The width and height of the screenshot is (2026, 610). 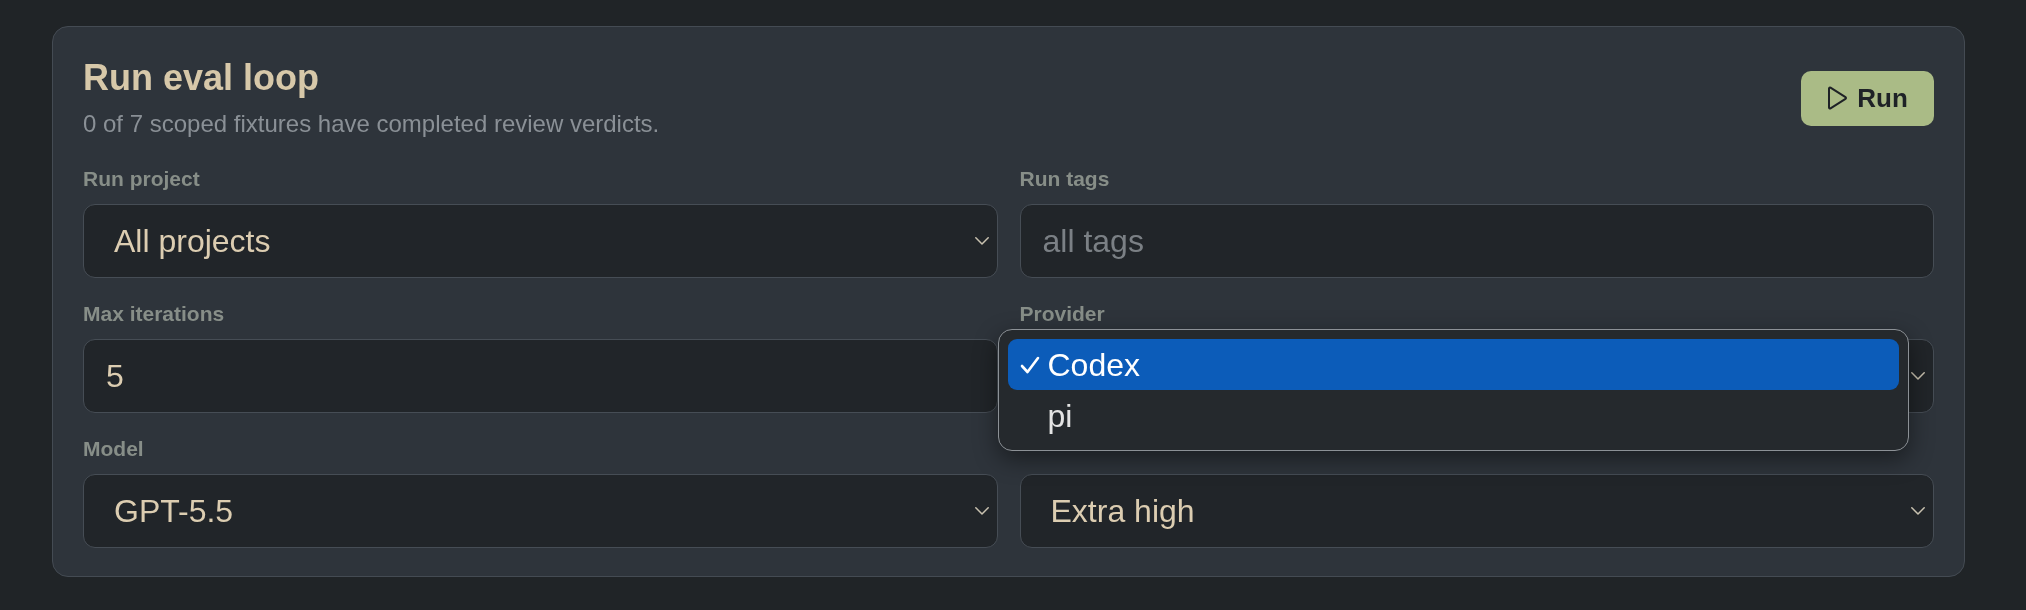 What do you see at coordinates (154, 314) in the screenshot?
I see `field-label: Max iterations` at bounding box center [154, 314].